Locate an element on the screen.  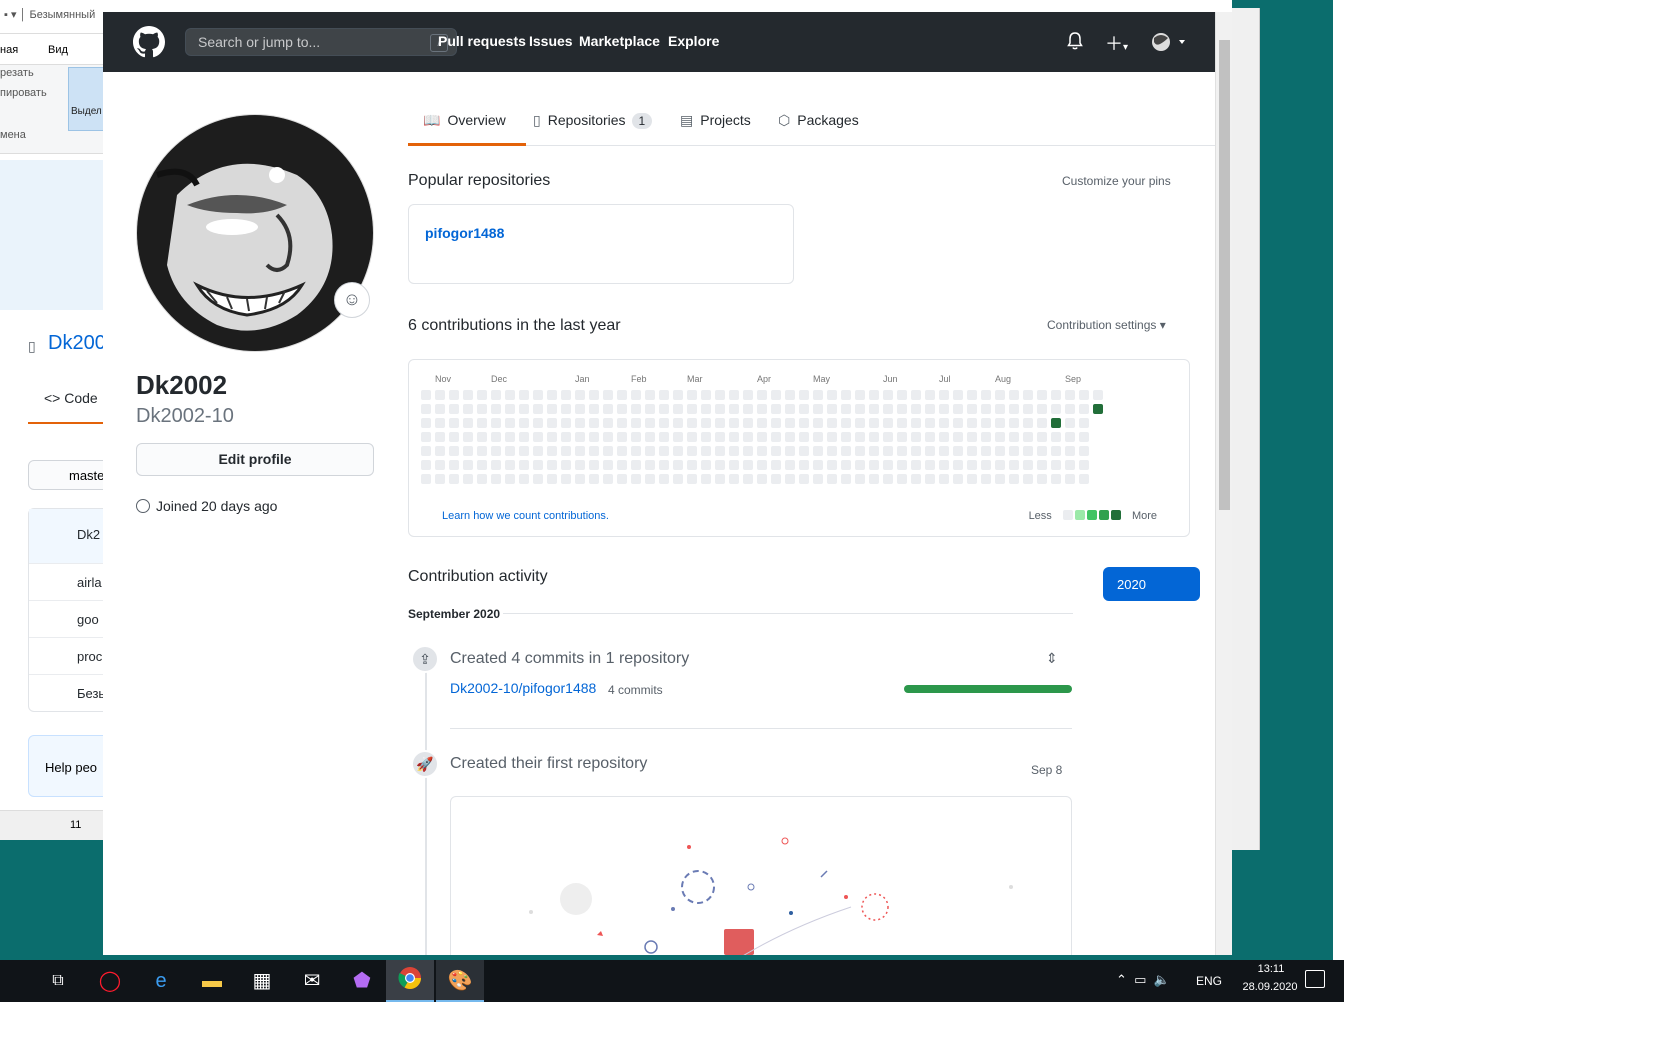
scrollbar-thumb is located at coordinates (1224, 275).